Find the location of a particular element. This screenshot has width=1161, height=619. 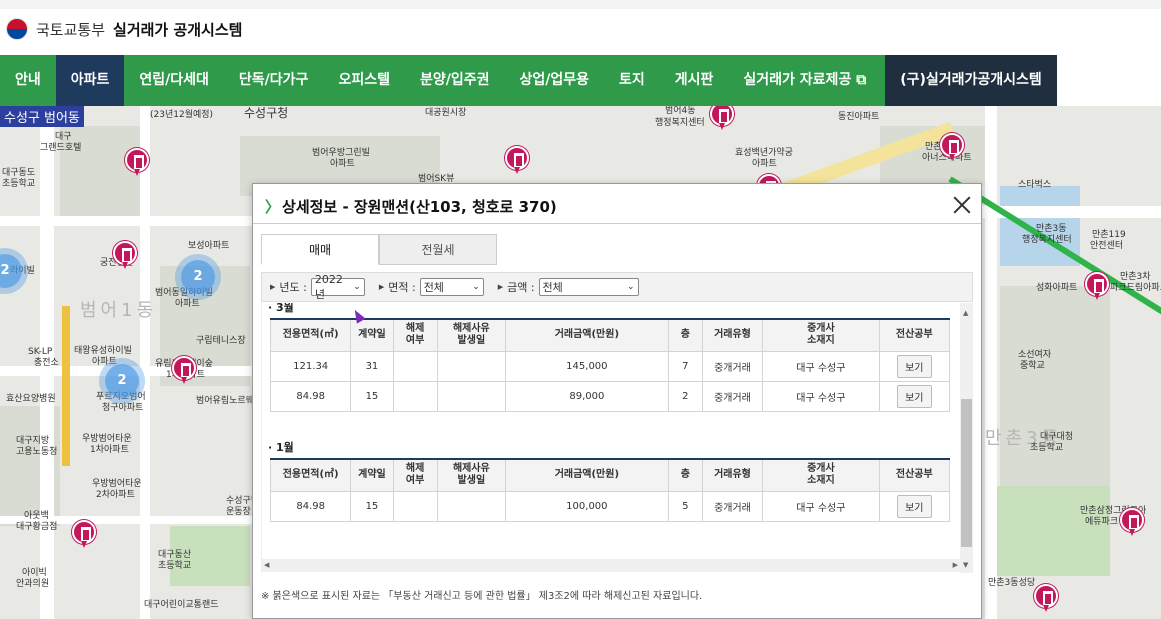

map-label: 2차아파트 is located at coordinates (115, 495).